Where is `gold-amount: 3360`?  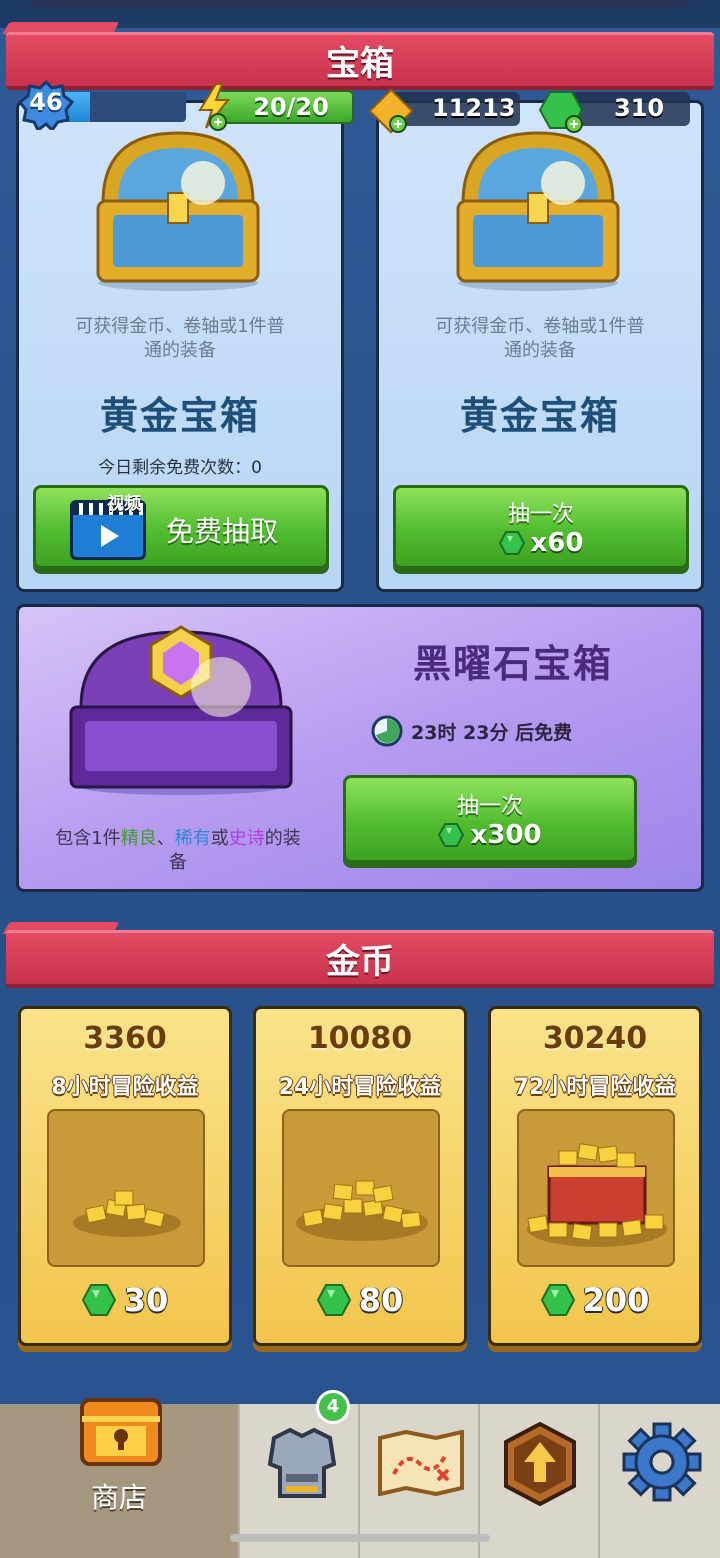 gold-amount: 3360 is located at coordinates (125, 1038).